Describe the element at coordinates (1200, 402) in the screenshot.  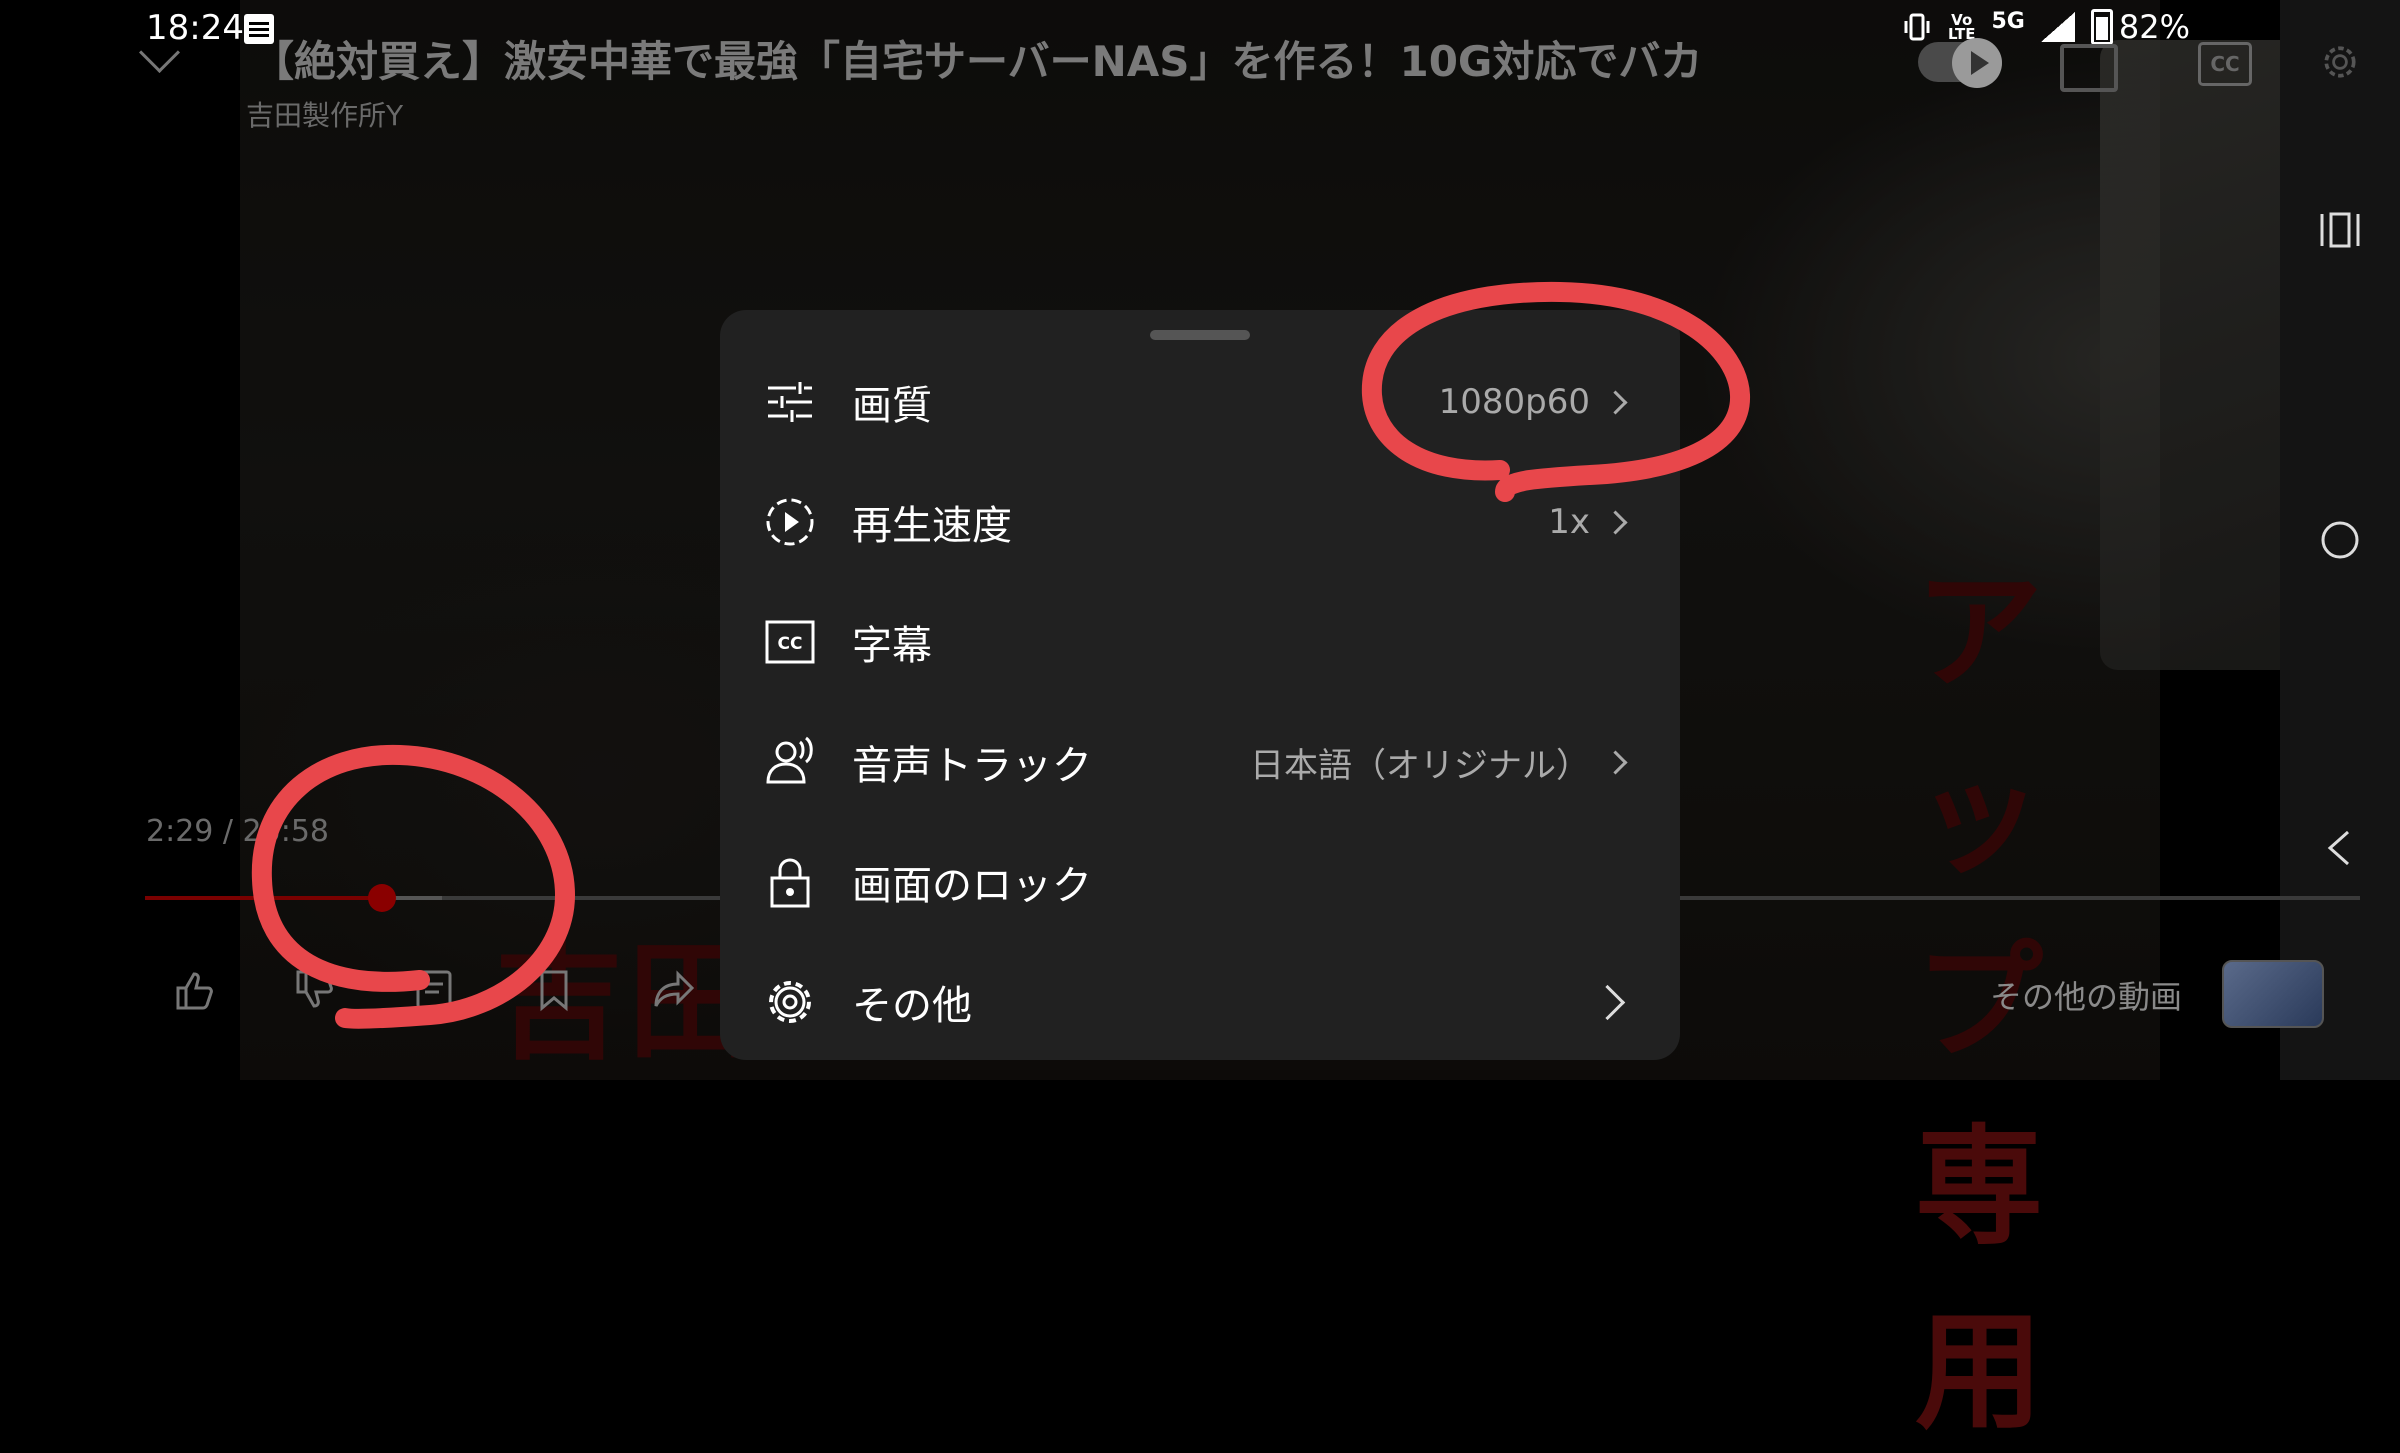
I see `menu-item-quality: 画質 1080p60` at that location.